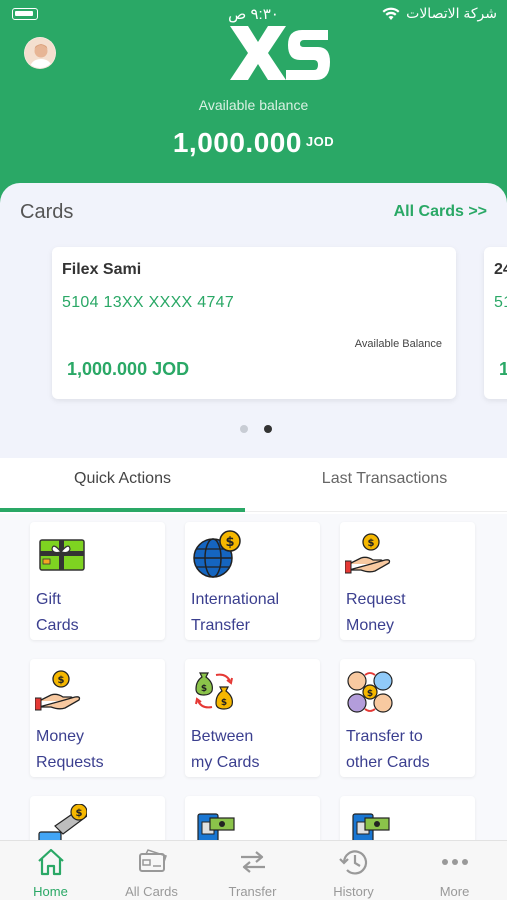  Describe the element at coordinates (62, 822) in the screenshot. I see `card-payment-icon: $` at that location.